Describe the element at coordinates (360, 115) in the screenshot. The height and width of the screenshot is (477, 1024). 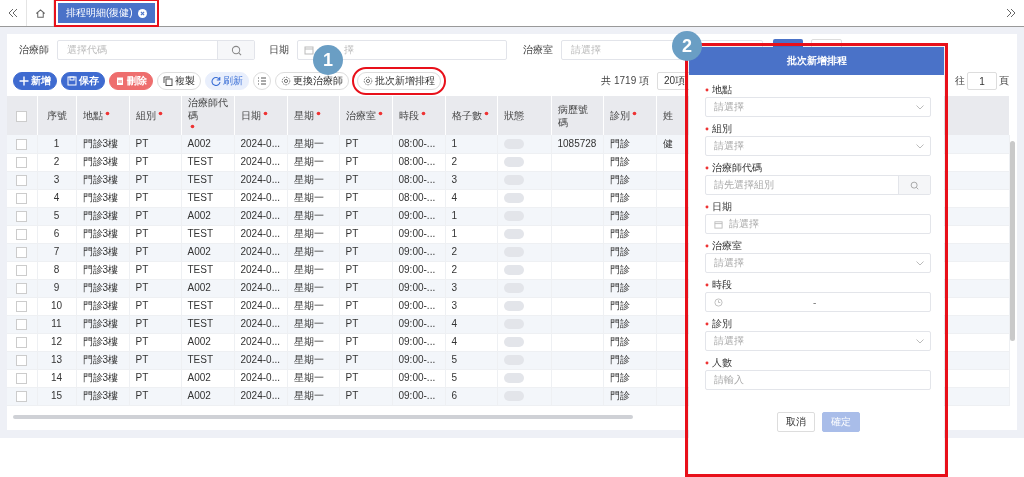
I see `column-header: 治療室` at that location.